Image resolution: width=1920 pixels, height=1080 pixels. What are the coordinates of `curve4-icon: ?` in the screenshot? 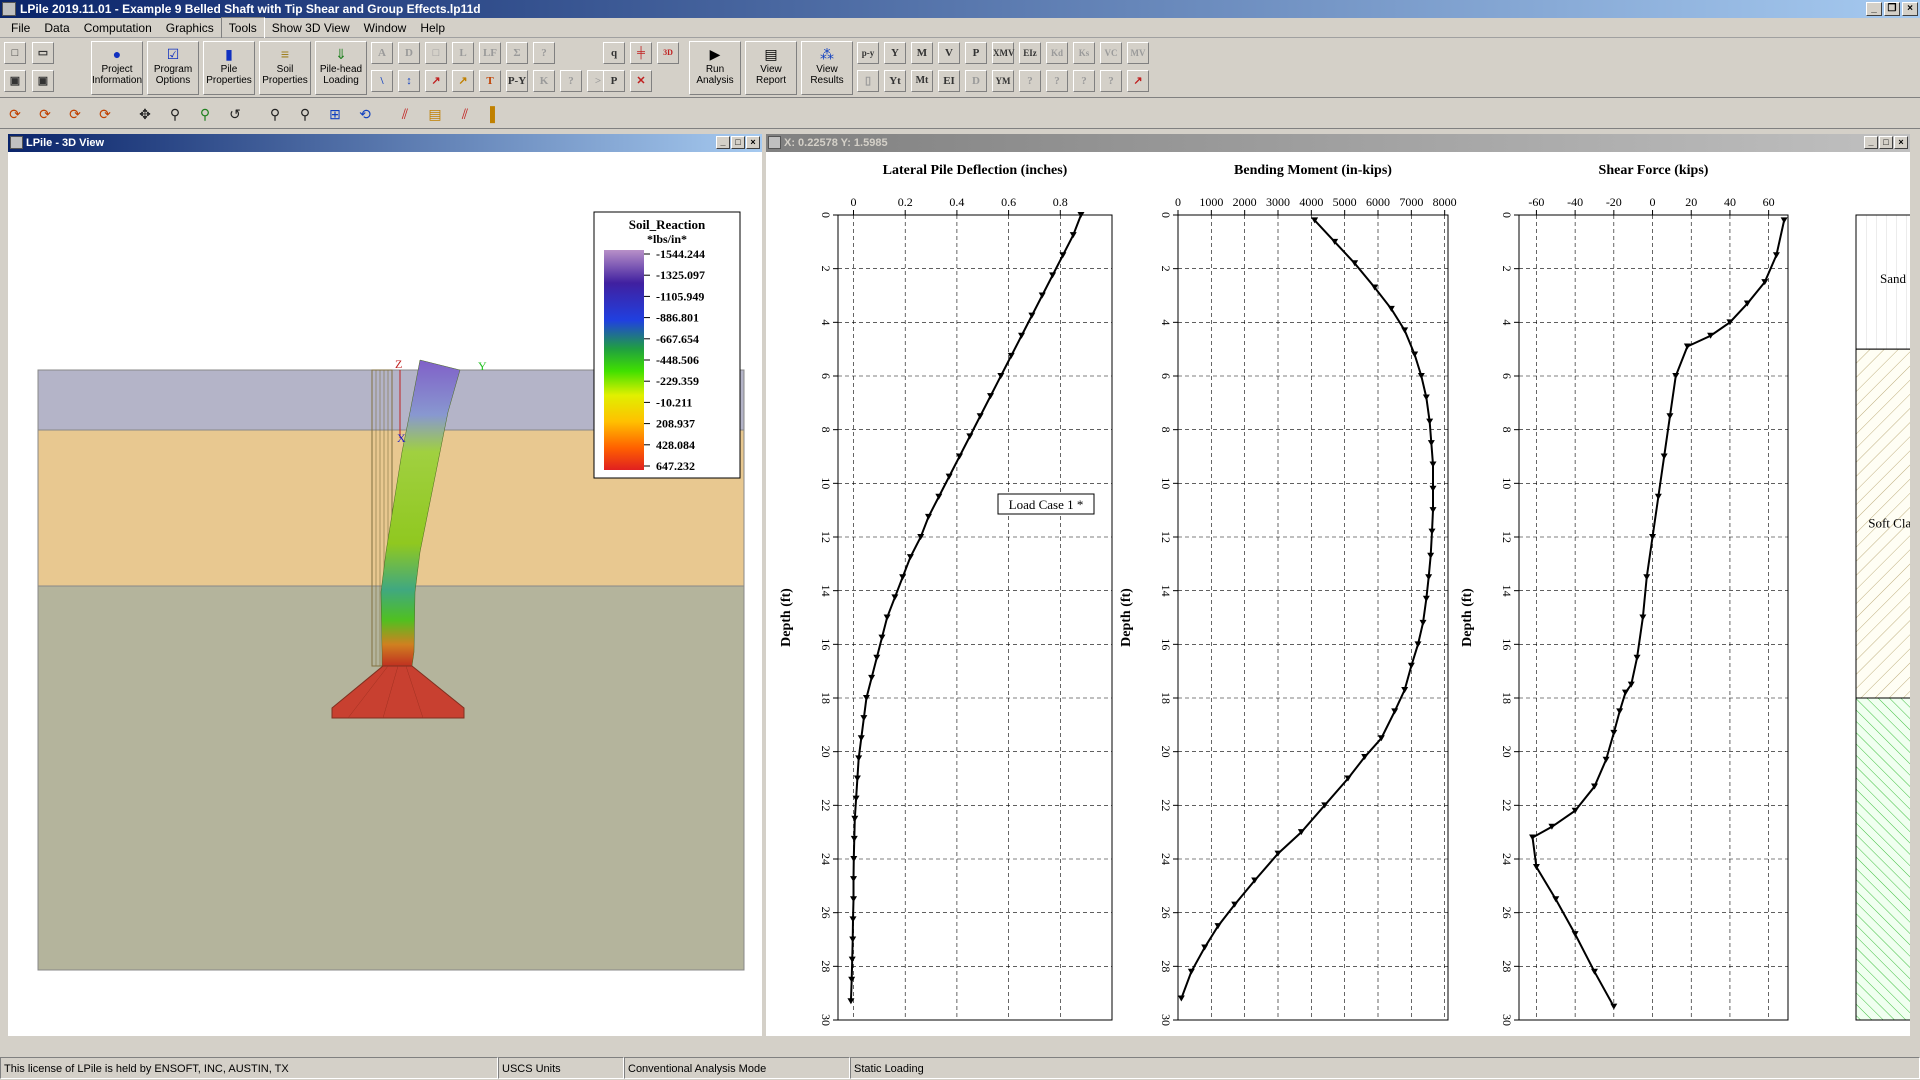 It's located at (1084, 81).